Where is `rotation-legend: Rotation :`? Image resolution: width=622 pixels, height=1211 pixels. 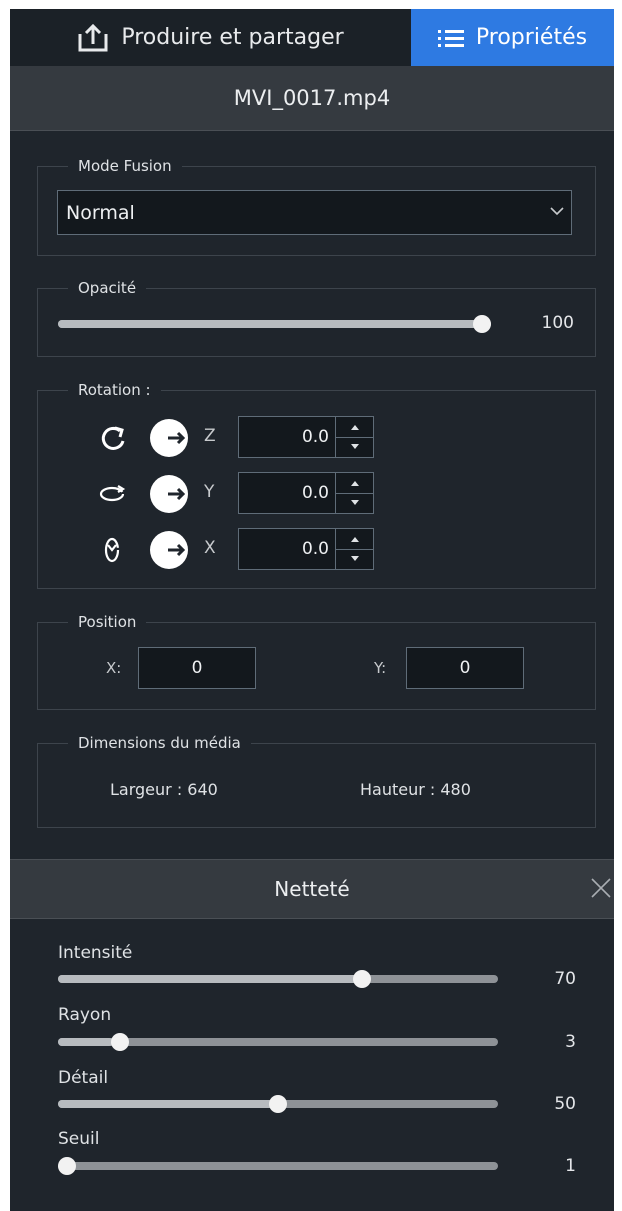 rotation-legend: Rotation : is located at coordinates (114, 390).